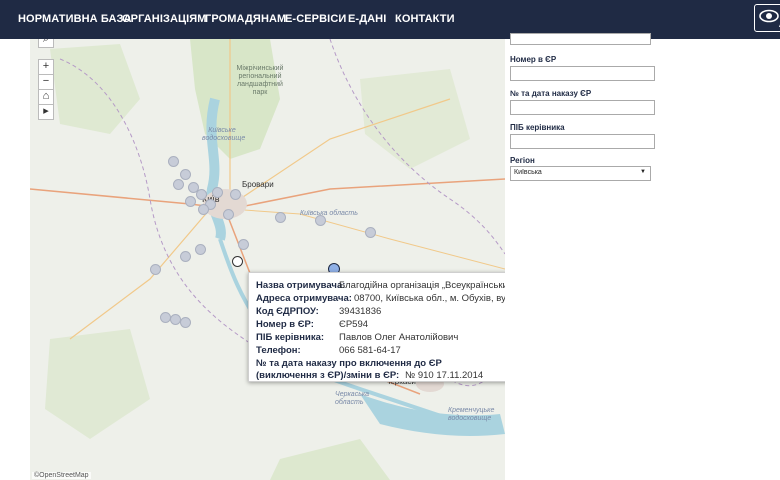 This screenshot has height=480, width=780. Describe the element at coordinates (643, 172) in the screenshot. I see `chevron-down-icon: ▼` at that location.